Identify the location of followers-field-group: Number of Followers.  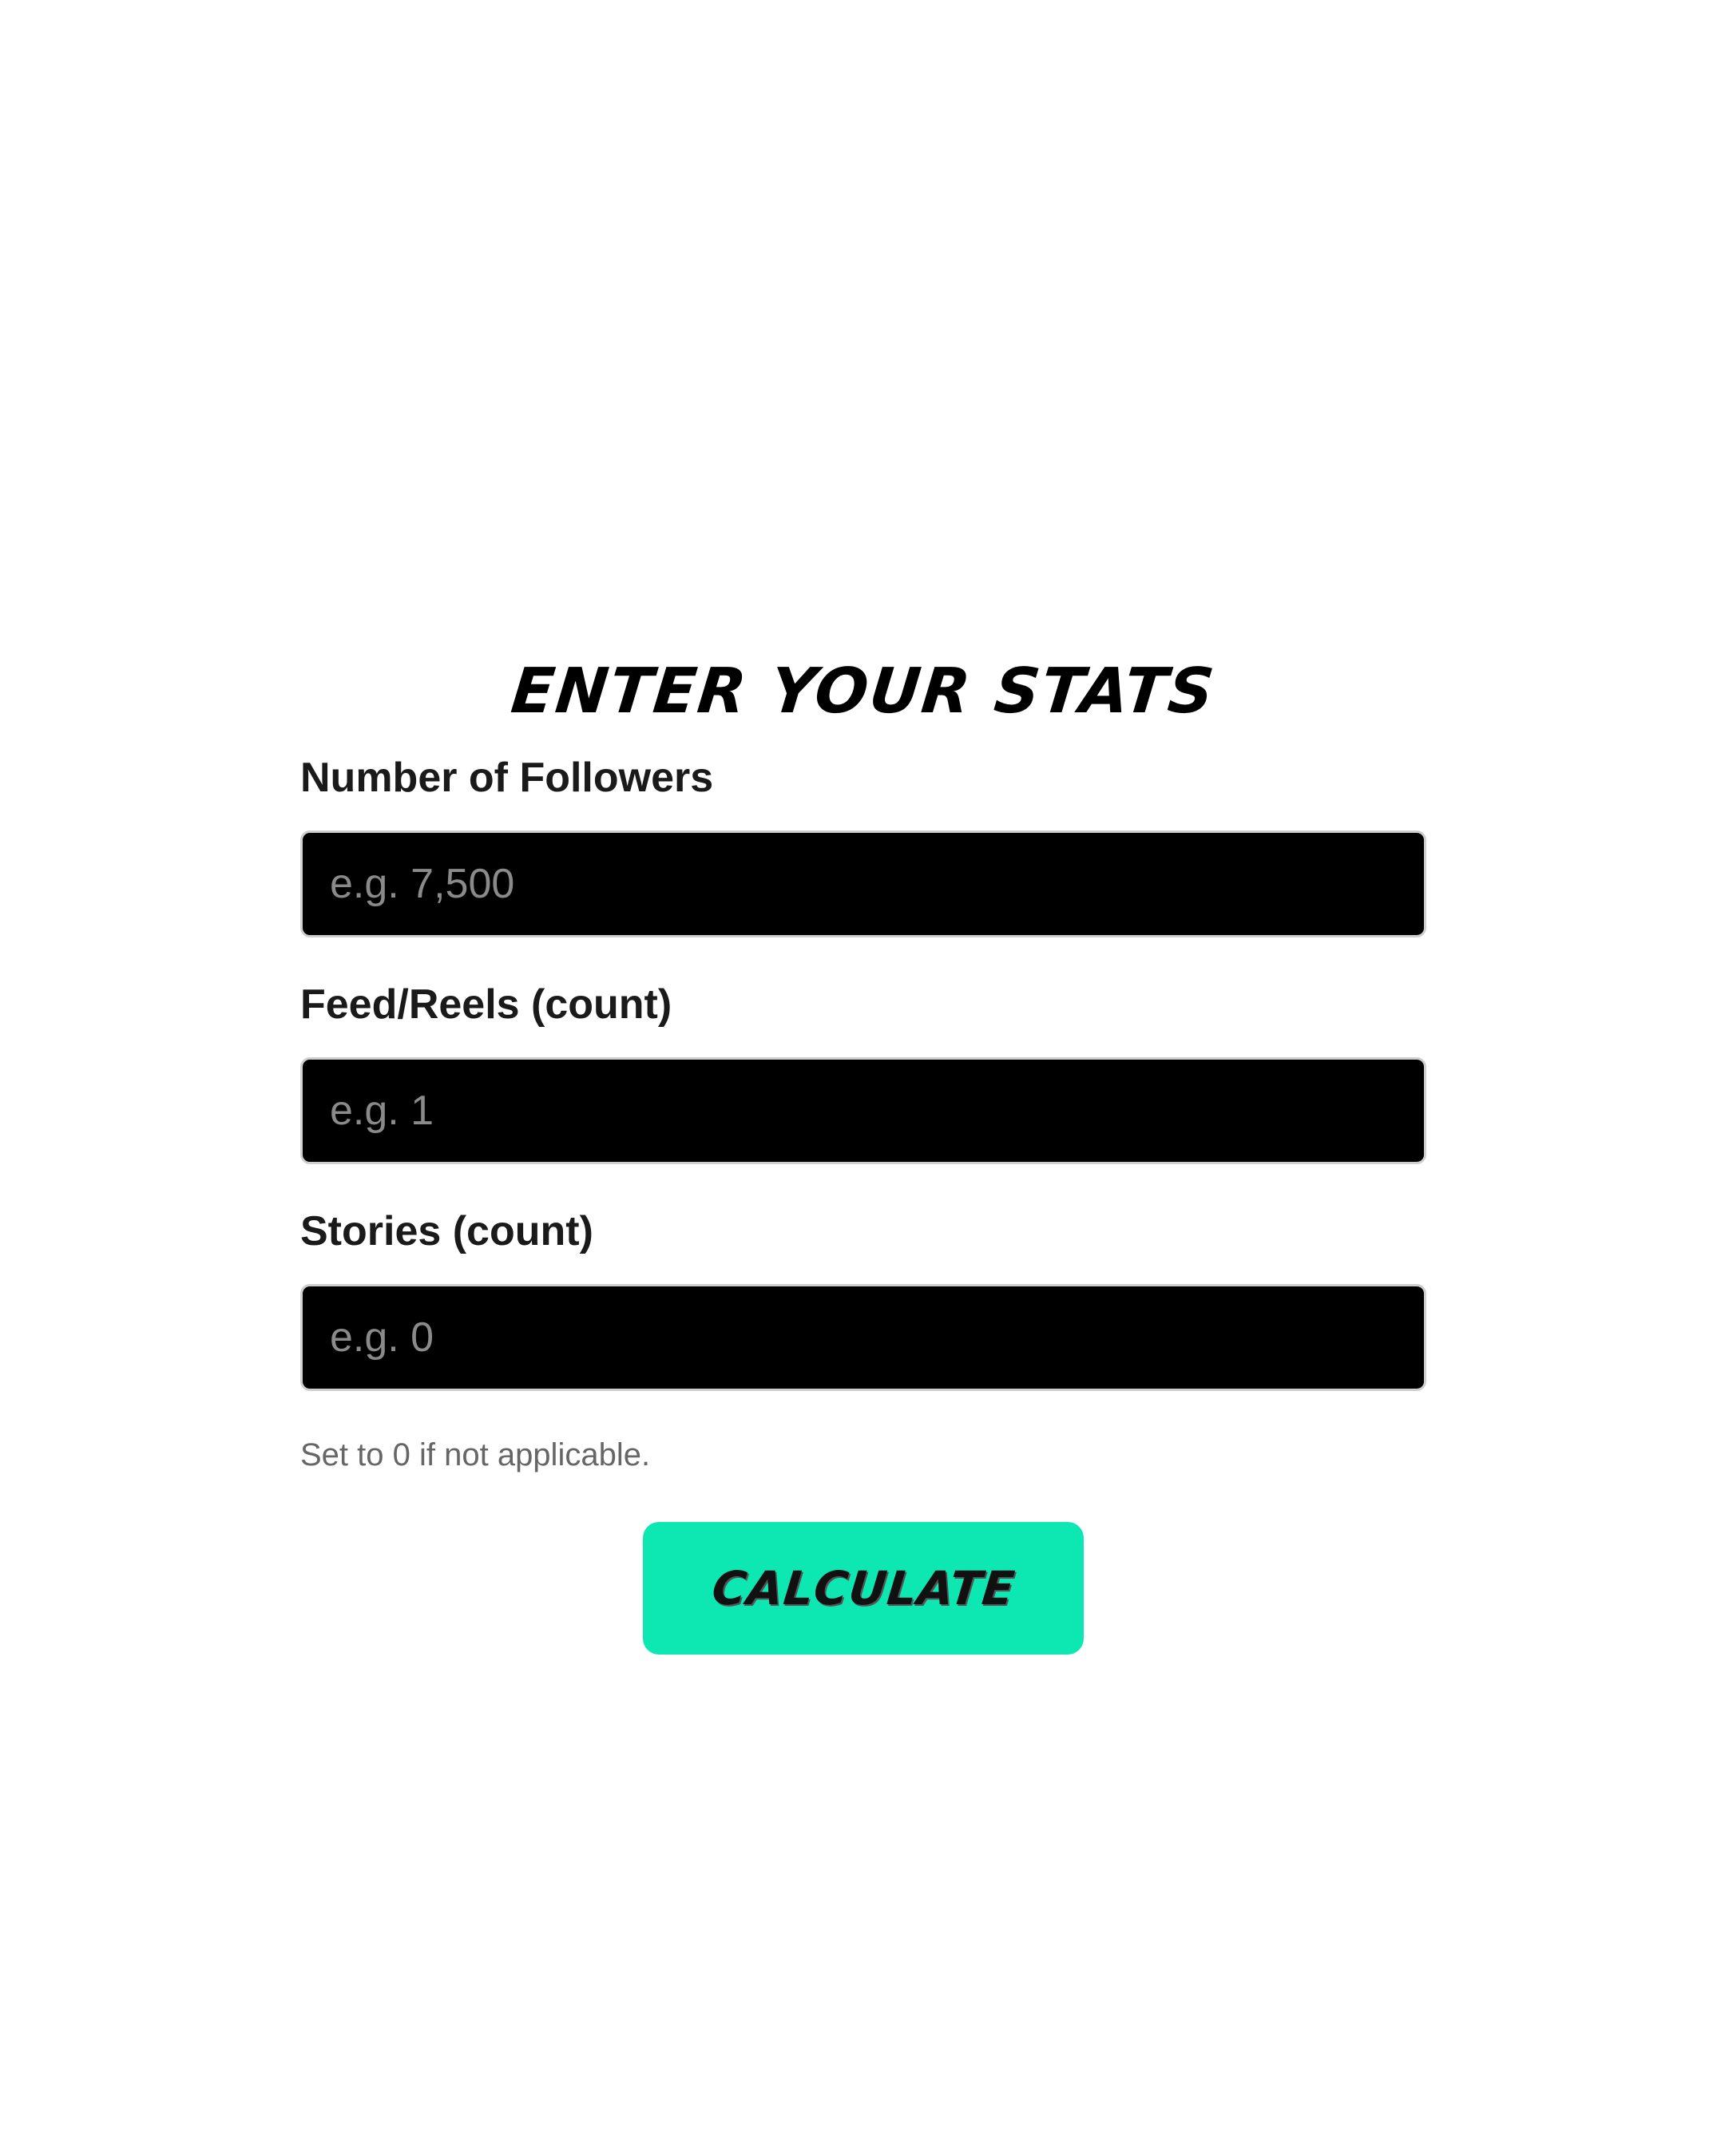
(863, 843).